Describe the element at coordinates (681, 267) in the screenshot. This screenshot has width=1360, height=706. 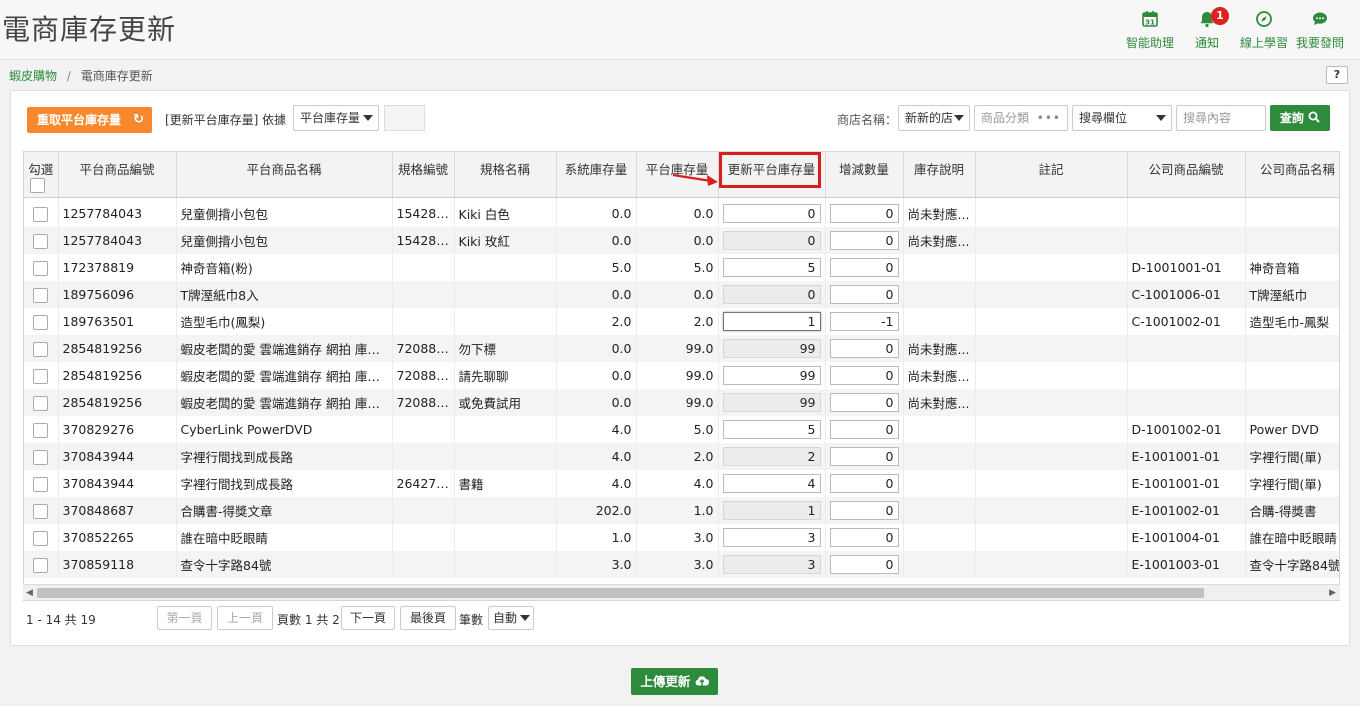
I see `table-row: 172378819 神奇音箱(粉) 5.0 5.0 5 0 D-1001001-01 神奇音箱` at that location.